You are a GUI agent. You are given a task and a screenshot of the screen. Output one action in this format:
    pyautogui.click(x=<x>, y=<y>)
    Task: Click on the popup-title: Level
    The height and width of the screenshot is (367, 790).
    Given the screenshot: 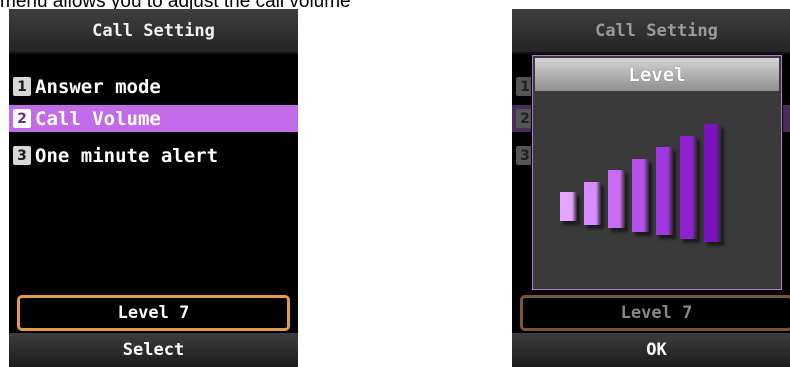 What is the action you would take?
    pyautogui.click(x=657, y=74)
    